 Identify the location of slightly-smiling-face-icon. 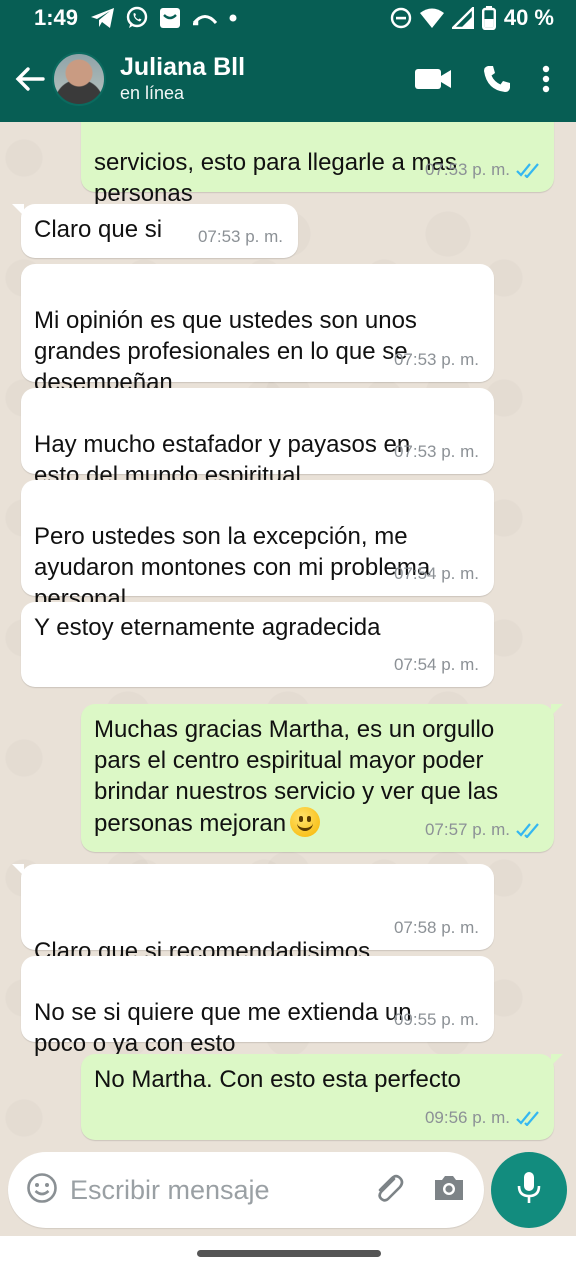
(305, 822).